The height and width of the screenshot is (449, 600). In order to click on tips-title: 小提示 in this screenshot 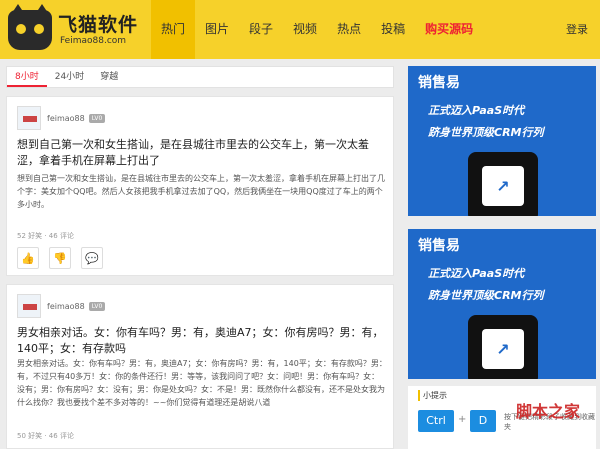, I will do `click(432, 395)`.